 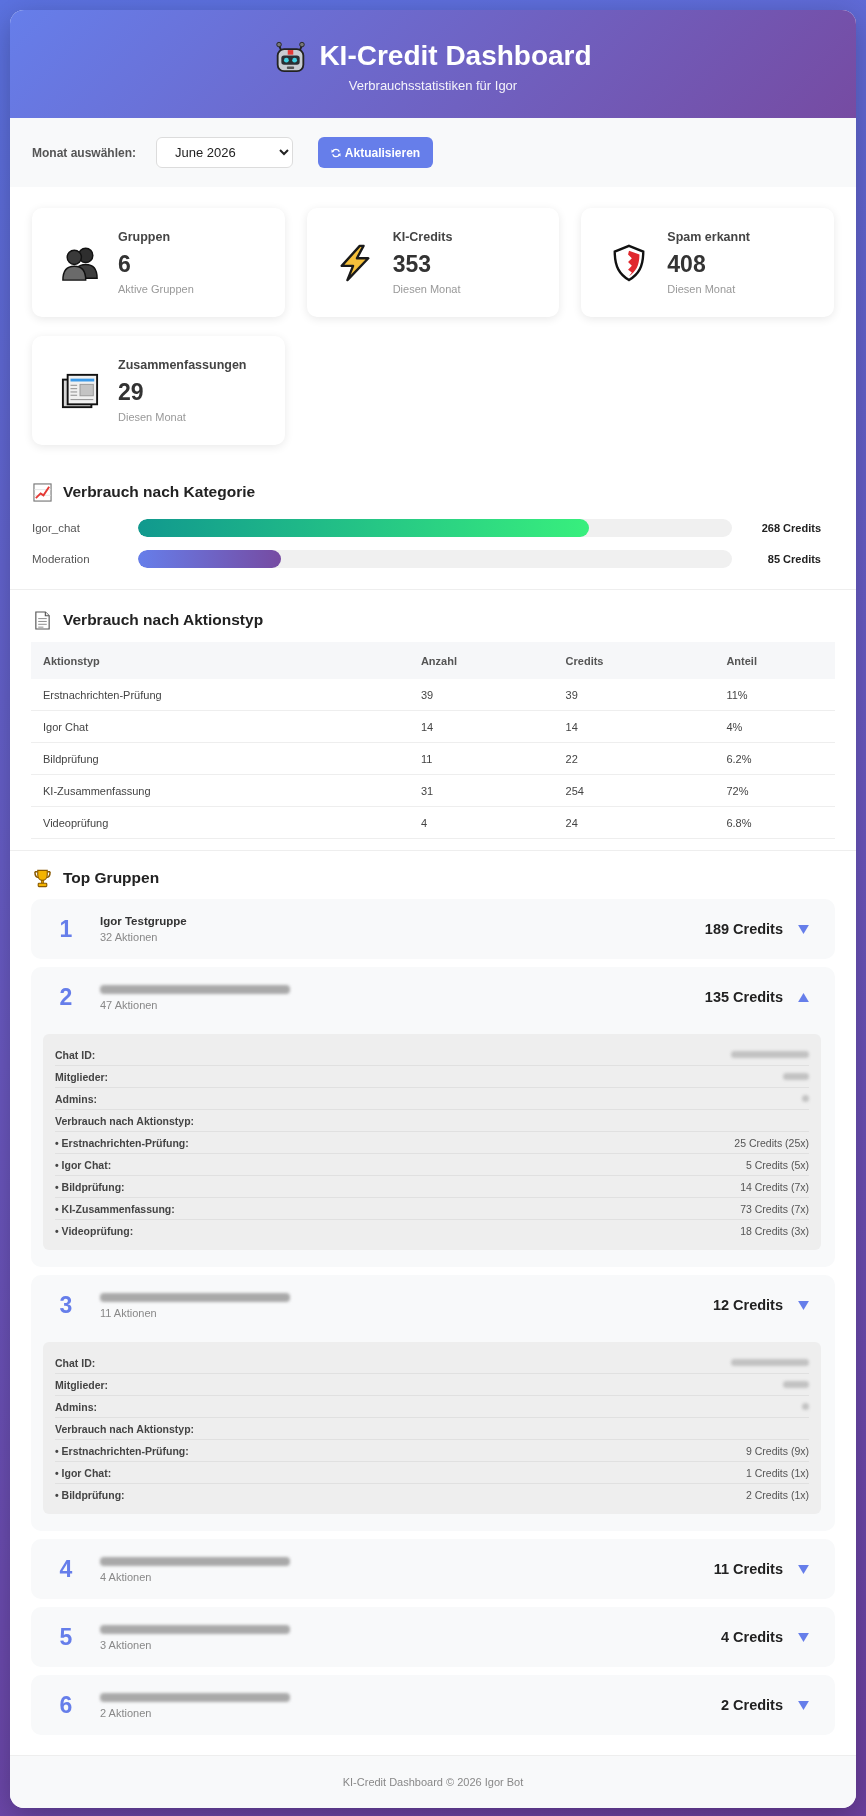 I want to click on detail-label: • Videoprüfung:, so click(x=94, y=1231).